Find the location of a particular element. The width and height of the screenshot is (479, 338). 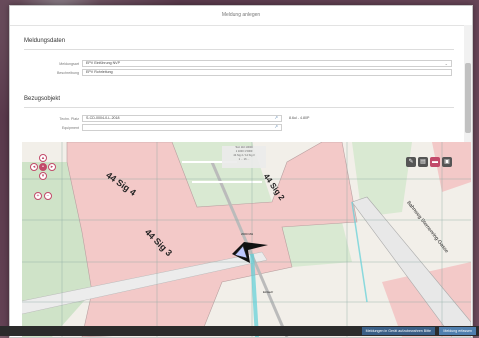

beschreibung-label: Beschreibung is located at coordinates (68, 73).